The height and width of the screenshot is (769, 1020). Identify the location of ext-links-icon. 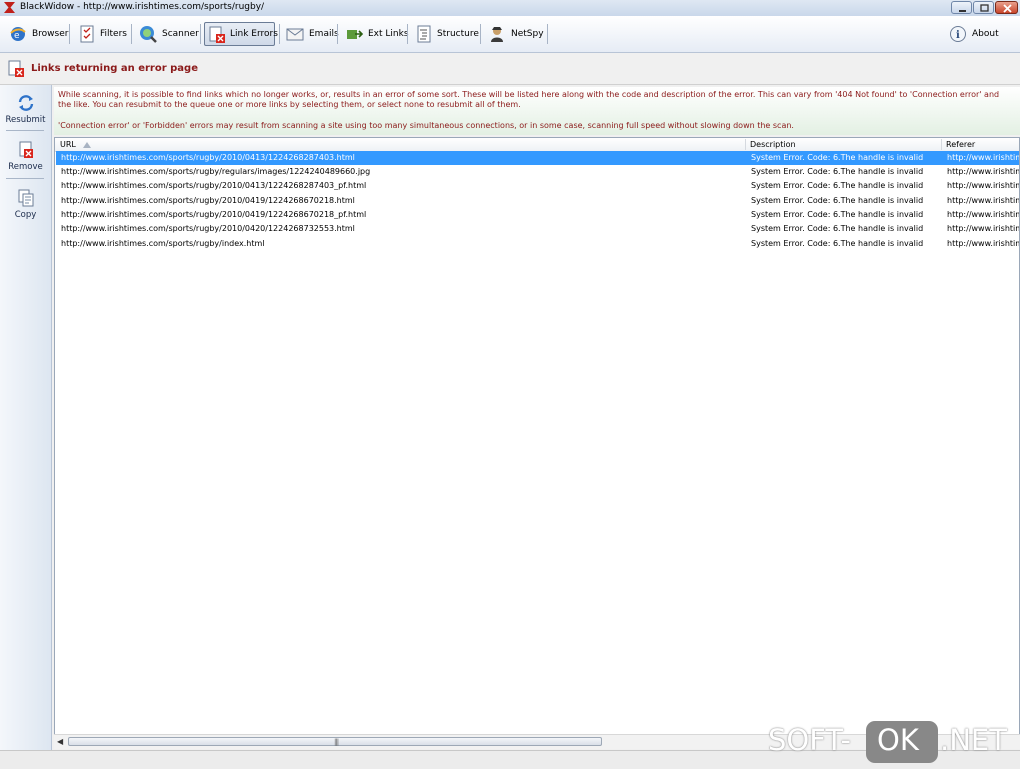
(355, 34).